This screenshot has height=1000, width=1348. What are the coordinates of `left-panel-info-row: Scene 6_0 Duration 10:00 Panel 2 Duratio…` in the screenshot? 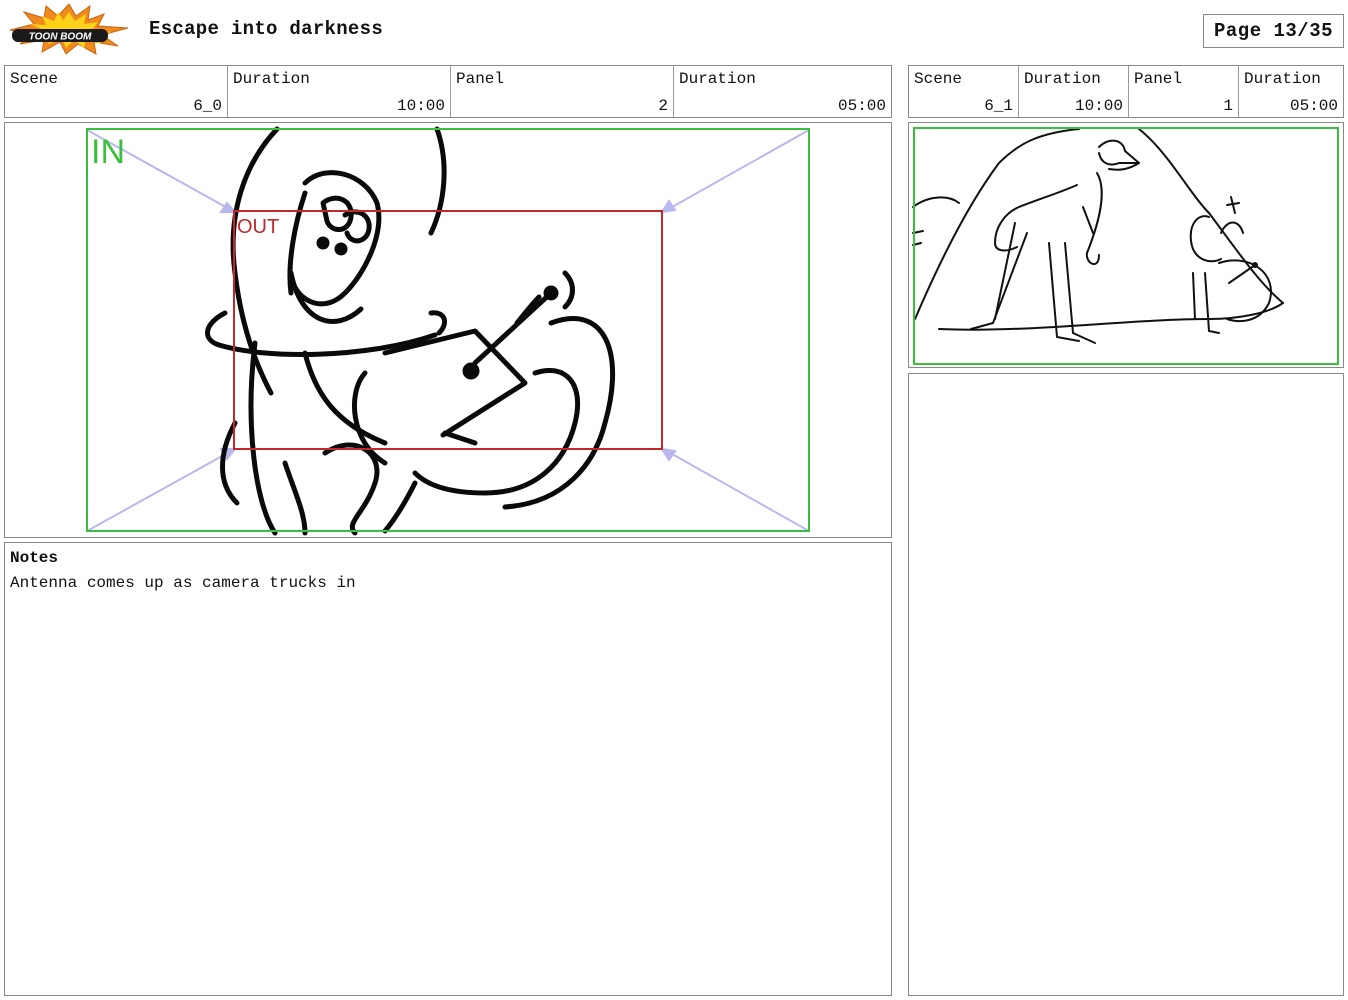 It's located at (448, 91).